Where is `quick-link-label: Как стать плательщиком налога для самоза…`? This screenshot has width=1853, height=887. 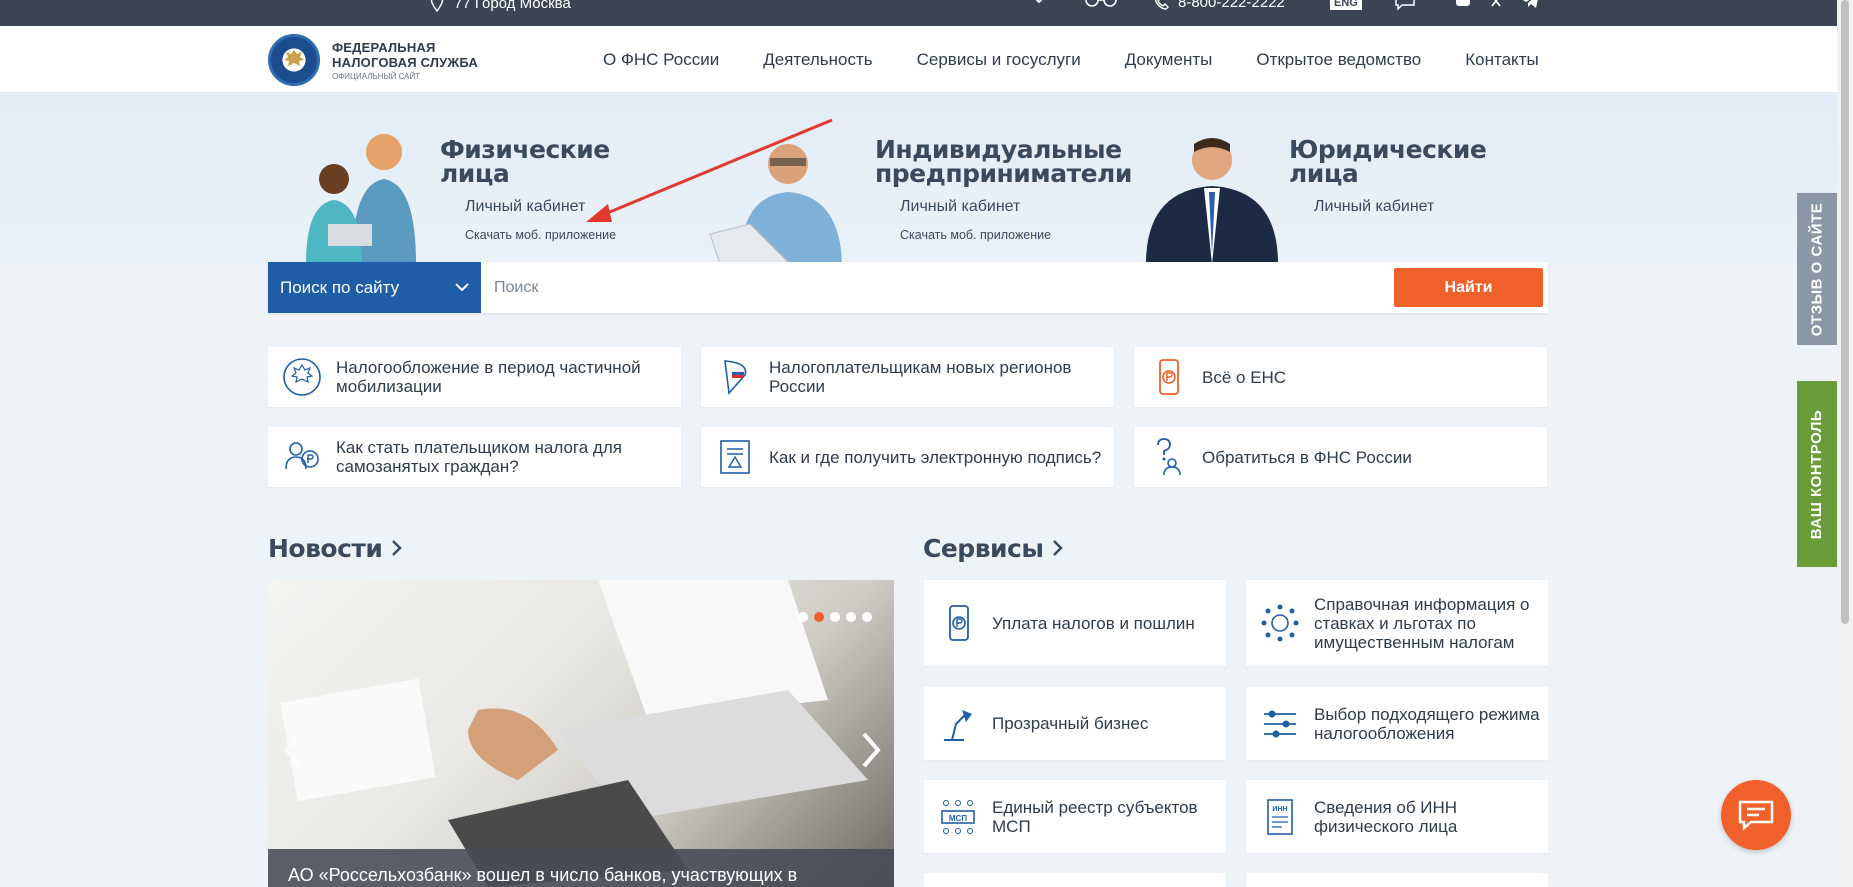 quick-link-label: Как стать плательщиком налога для самоза… is located at coordinates (479, 457).